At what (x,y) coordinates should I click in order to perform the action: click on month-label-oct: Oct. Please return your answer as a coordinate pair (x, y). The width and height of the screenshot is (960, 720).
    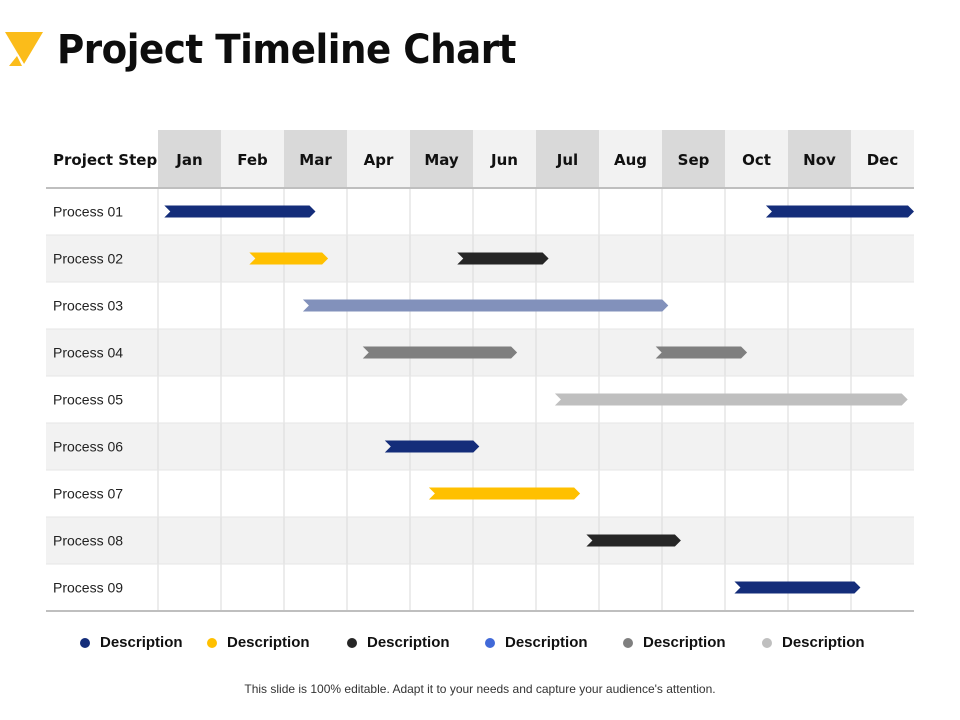
    Looking at the image, I should click on (756, 160).